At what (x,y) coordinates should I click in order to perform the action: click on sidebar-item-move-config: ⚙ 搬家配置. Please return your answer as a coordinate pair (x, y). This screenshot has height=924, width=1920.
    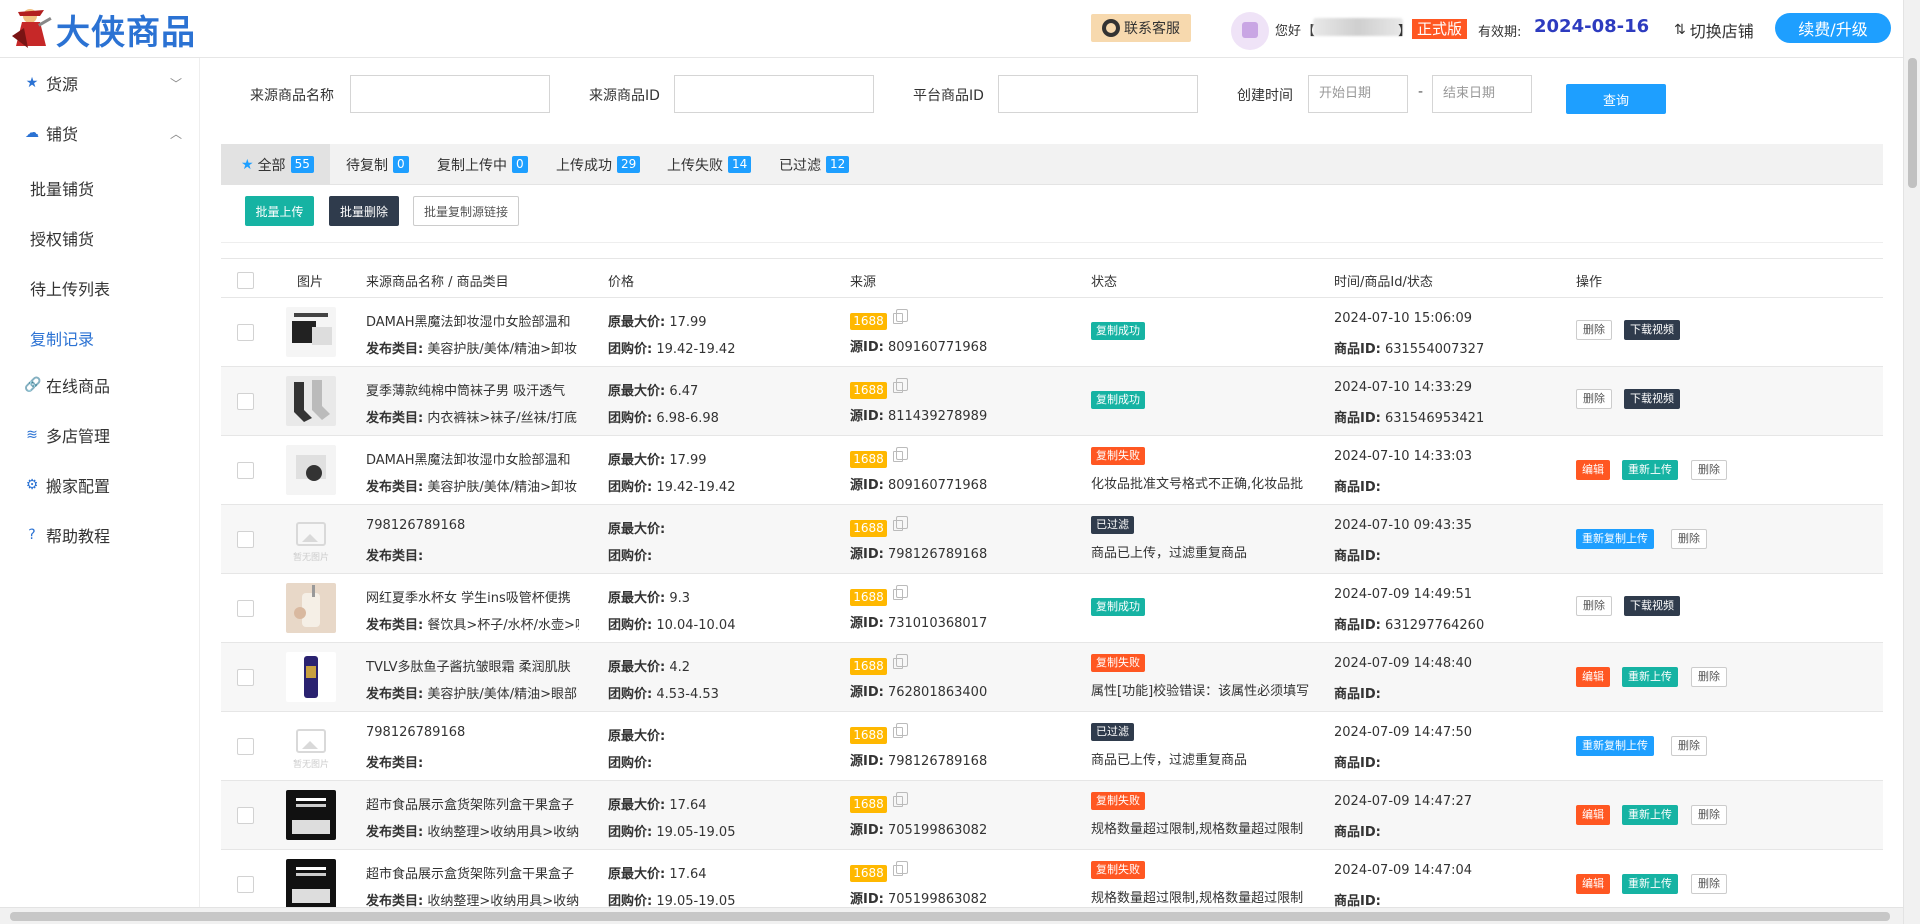
    Looking at the image, I should click on (100, 485).